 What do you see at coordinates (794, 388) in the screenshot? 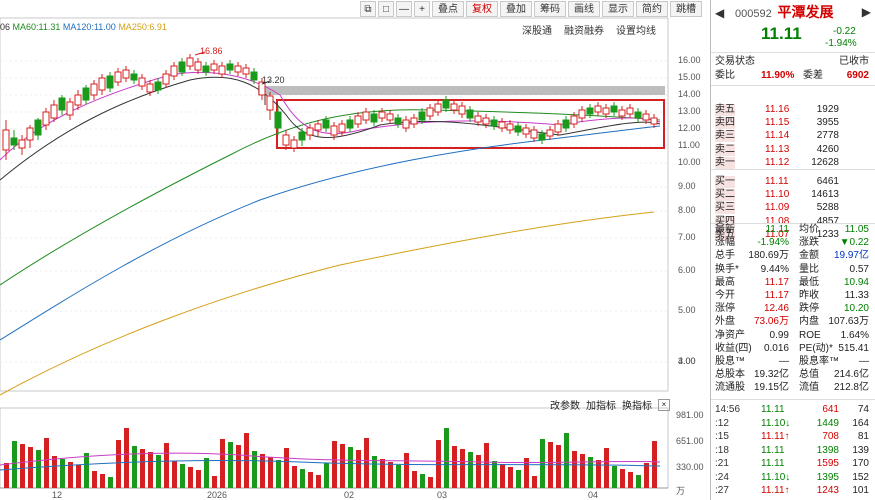
I see `stat-row: 流通股 19.15亿 流值 212.8亿` at bounding box center [794, 388].